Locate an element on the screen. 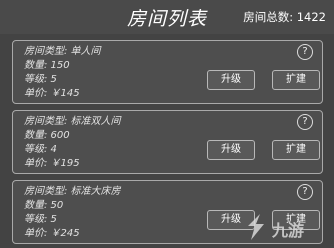  watermark-text: 九游 is located at coordinates (288, 230).